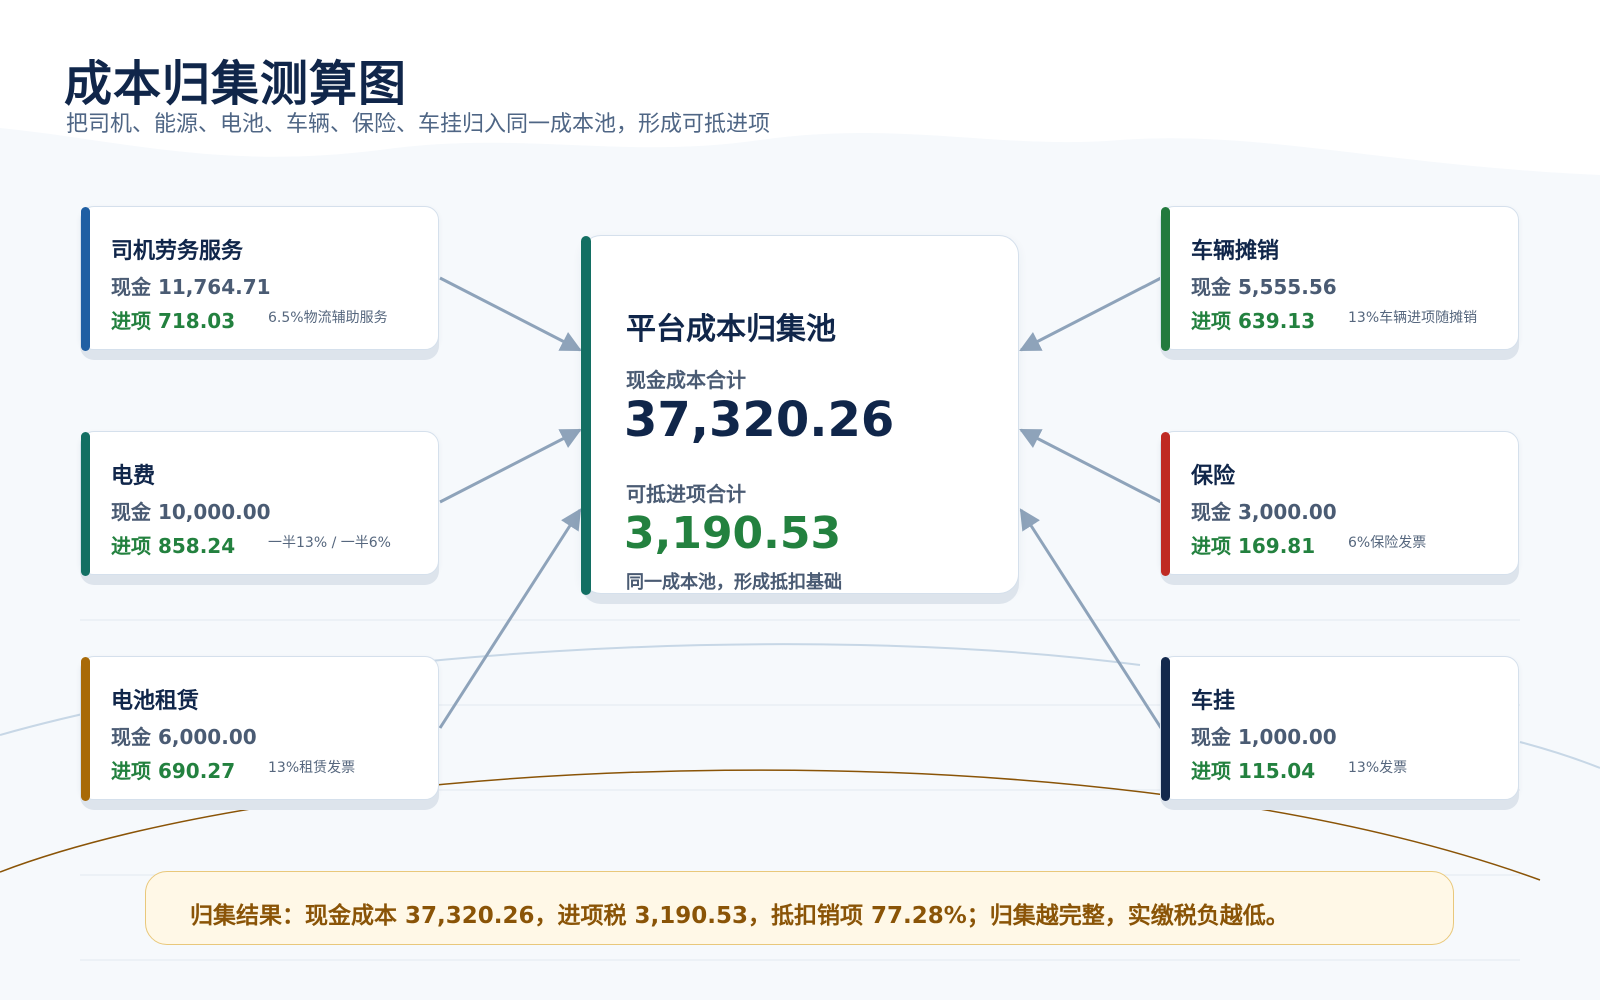 This screenshot has height=1000, width=1600. Describe the element at coordinates (418, 124) in the screenshot. I see `page-subtitle: 把司机、能源、电池、车辆、保险、车挂归入同一成本池，形成可抵进项` at that location.